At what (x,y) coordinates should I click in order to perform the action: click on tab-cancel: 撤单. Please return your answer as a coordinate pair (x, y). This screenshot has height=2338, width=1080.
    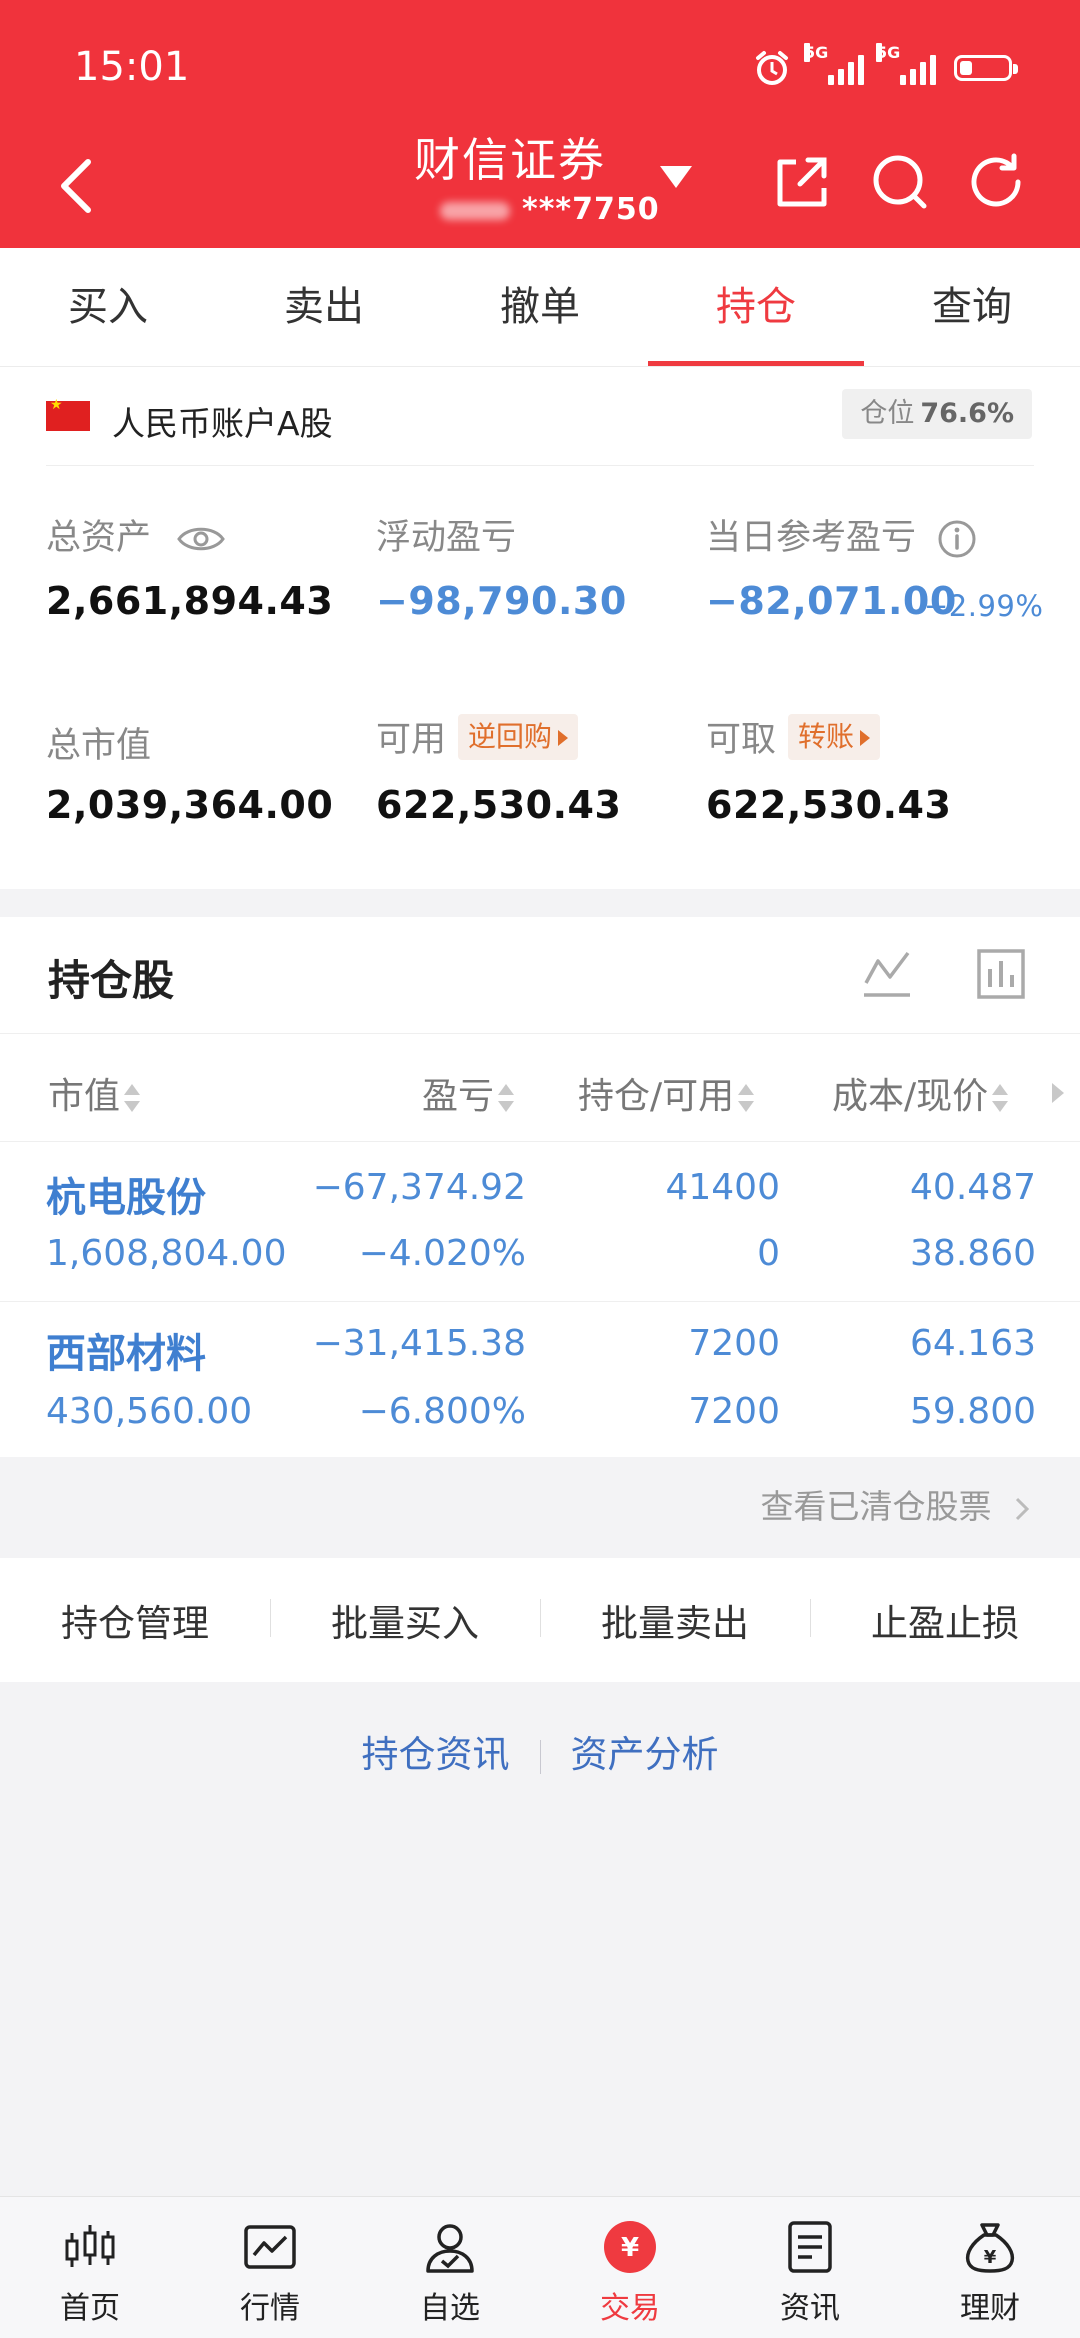
    Looking at the image, I should click on (540, 307).